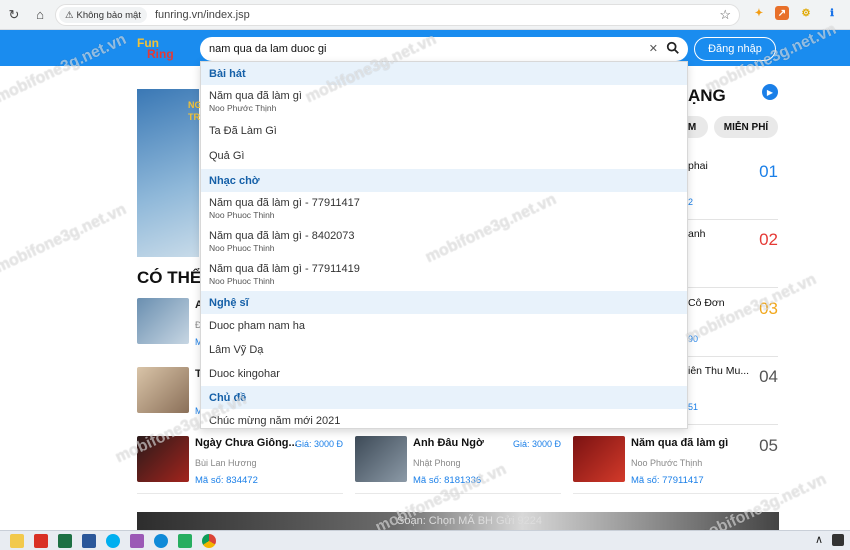 Image resolution: width=850 pixels, height=550 pixels. I want to click on bottom-banner: Soạn: Chọn MÃ BH Gửi 9224, so click(458, 522).